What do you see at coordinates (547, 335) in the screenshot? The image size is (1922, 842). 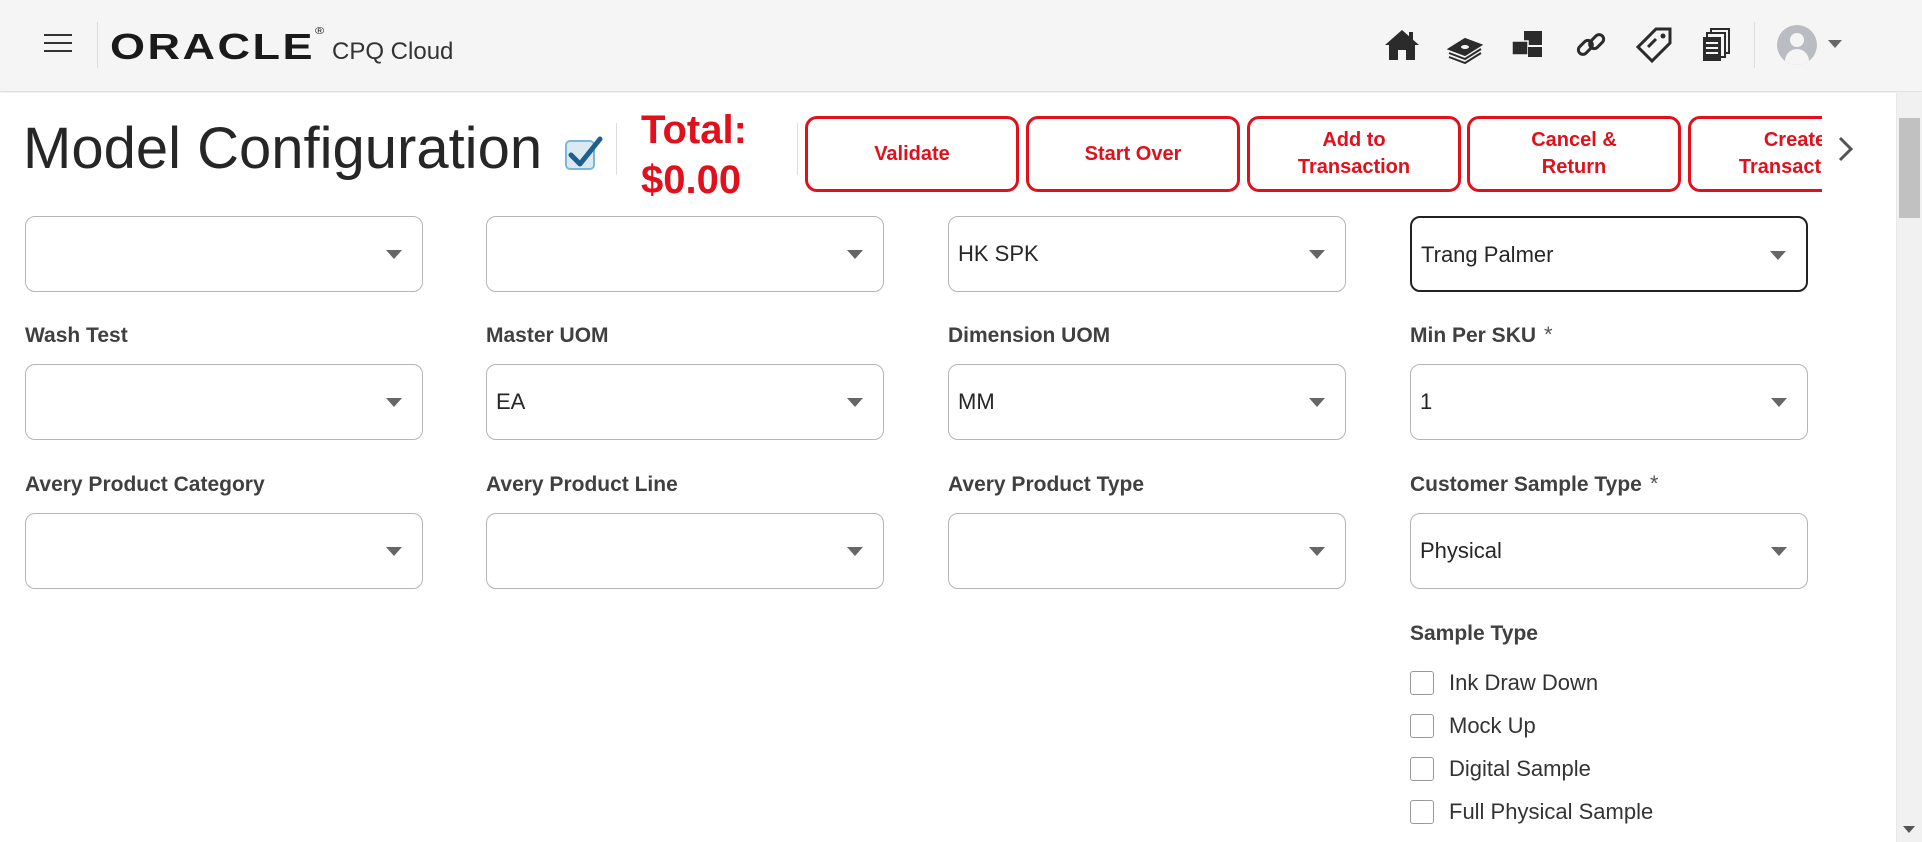 I see `master-uom-label: Master UOM` at bounding box center [547, 335].